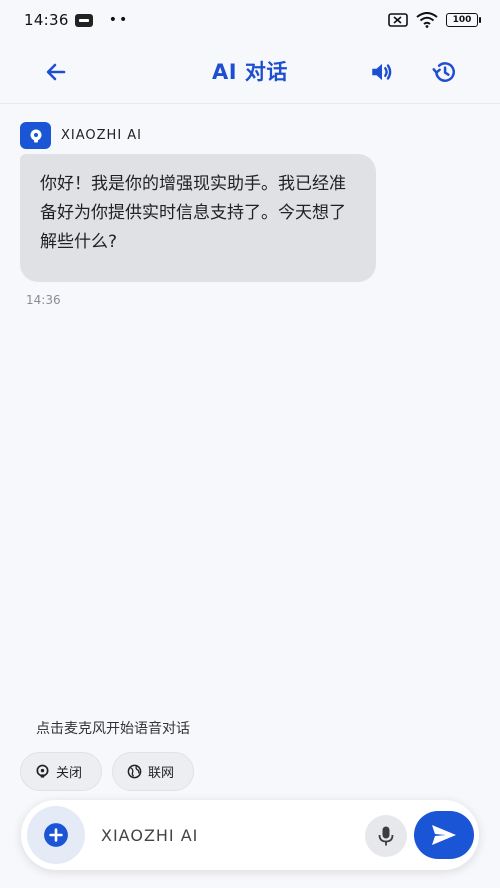 Image resolution: width=500 pixels, height=888 pixels. Describe the element at coordinates (134, 771) in the screenshot. I see `globe-icon` at that location.